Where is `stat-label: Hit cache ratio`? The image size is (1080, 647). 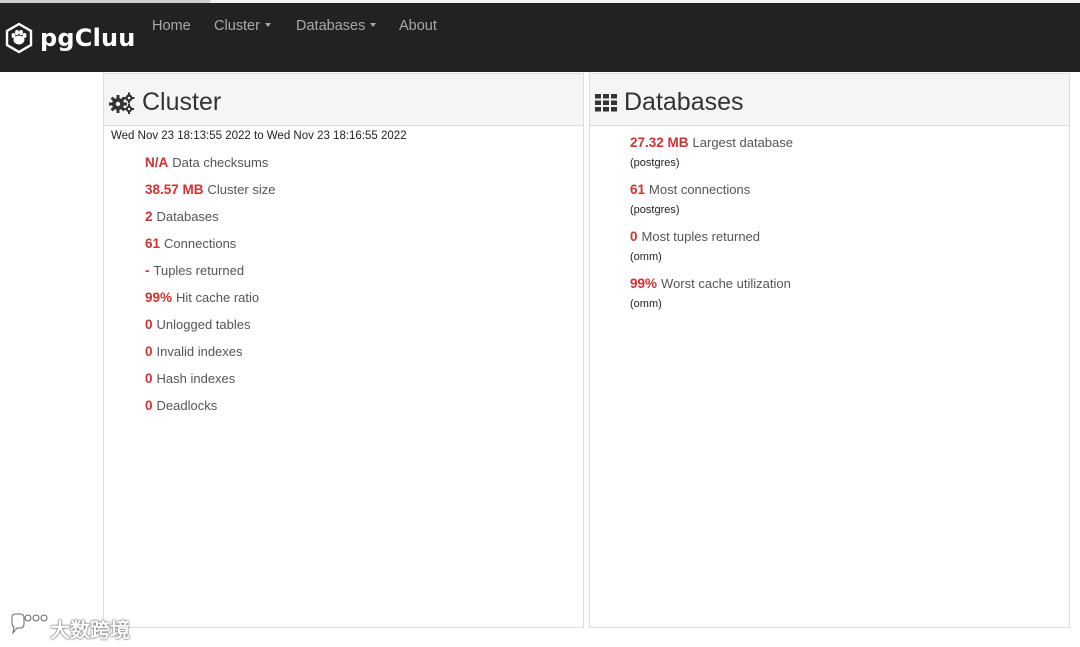
stat-label: Hit cache ratio is located at coordinates (218, 297).